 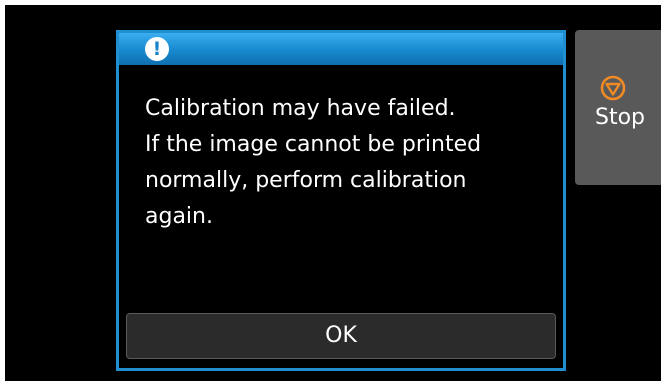 I want to click on stop-button: Stop, so click(x=618, y=107).